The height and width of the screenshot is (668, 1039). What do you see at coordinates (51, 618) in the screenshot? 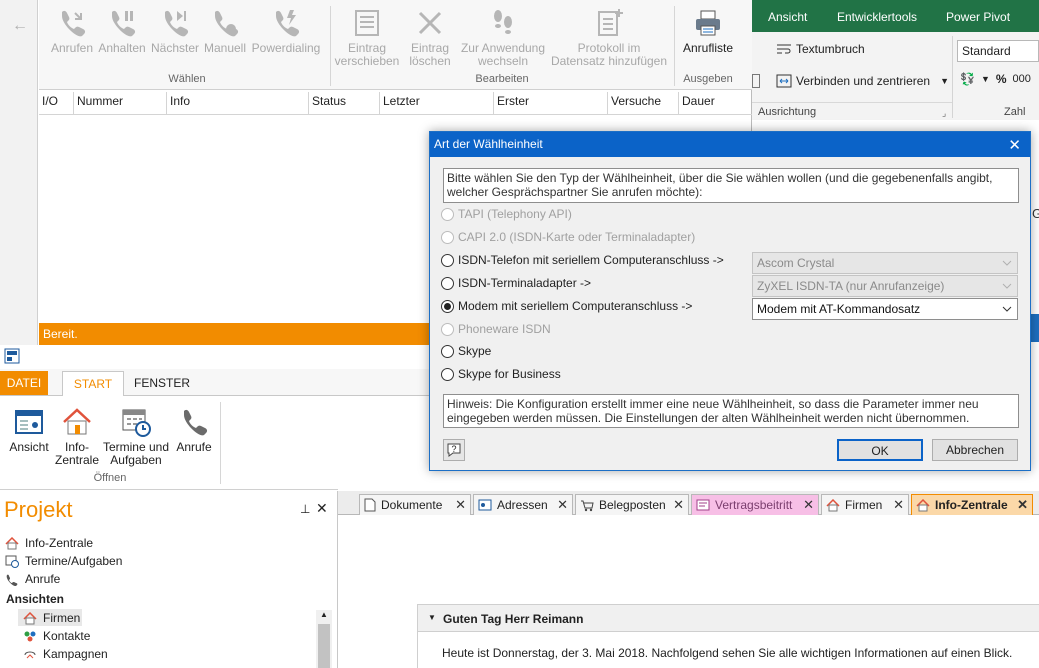
I see `tree-item-firmen: Firmen` at bounding box center [51, 618].